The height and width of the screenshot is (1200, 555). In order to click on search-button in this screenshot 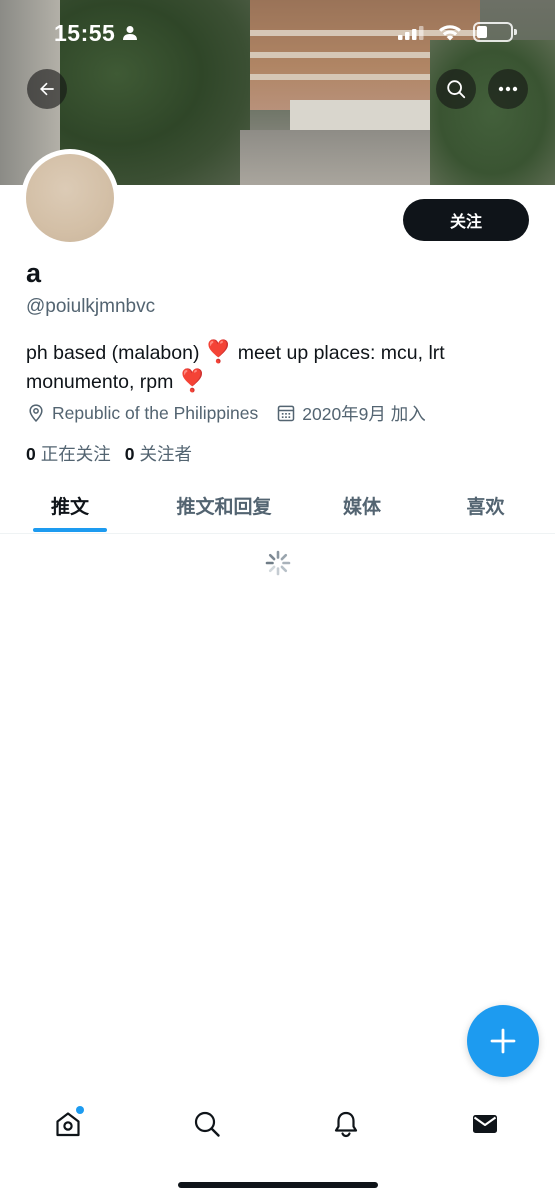, I will do `click(456, 89)`.